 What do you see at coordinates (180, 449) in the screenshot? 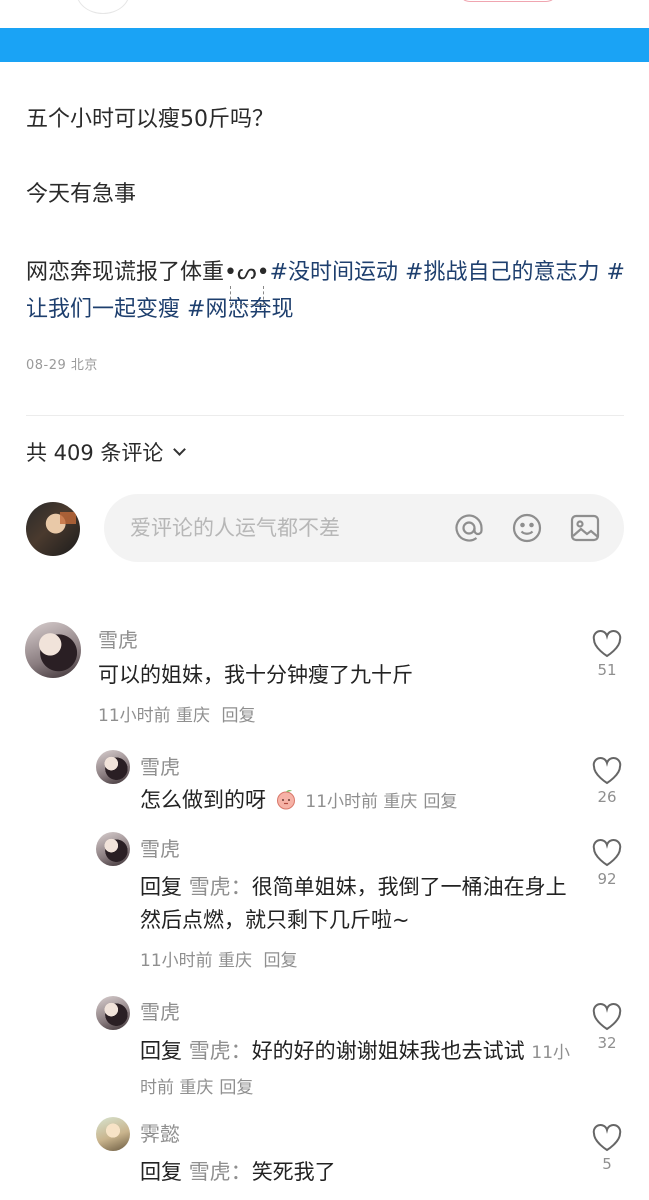
I see `chevron-down-icon` at bounding box center [180, 449].